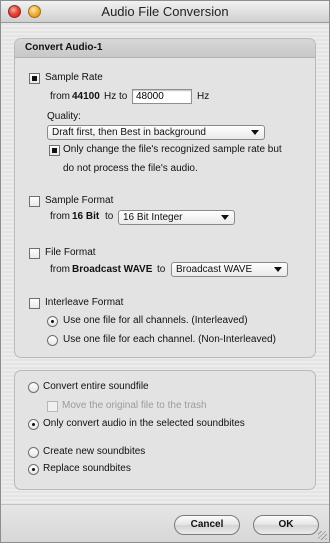 Image resolution: width=330 pixels, height=543 pixels. What do you see at coordinates (134, 405) in the screenshot?
I see `move-original-label: Move the original file to the trash` at bounding box center [134, 405].